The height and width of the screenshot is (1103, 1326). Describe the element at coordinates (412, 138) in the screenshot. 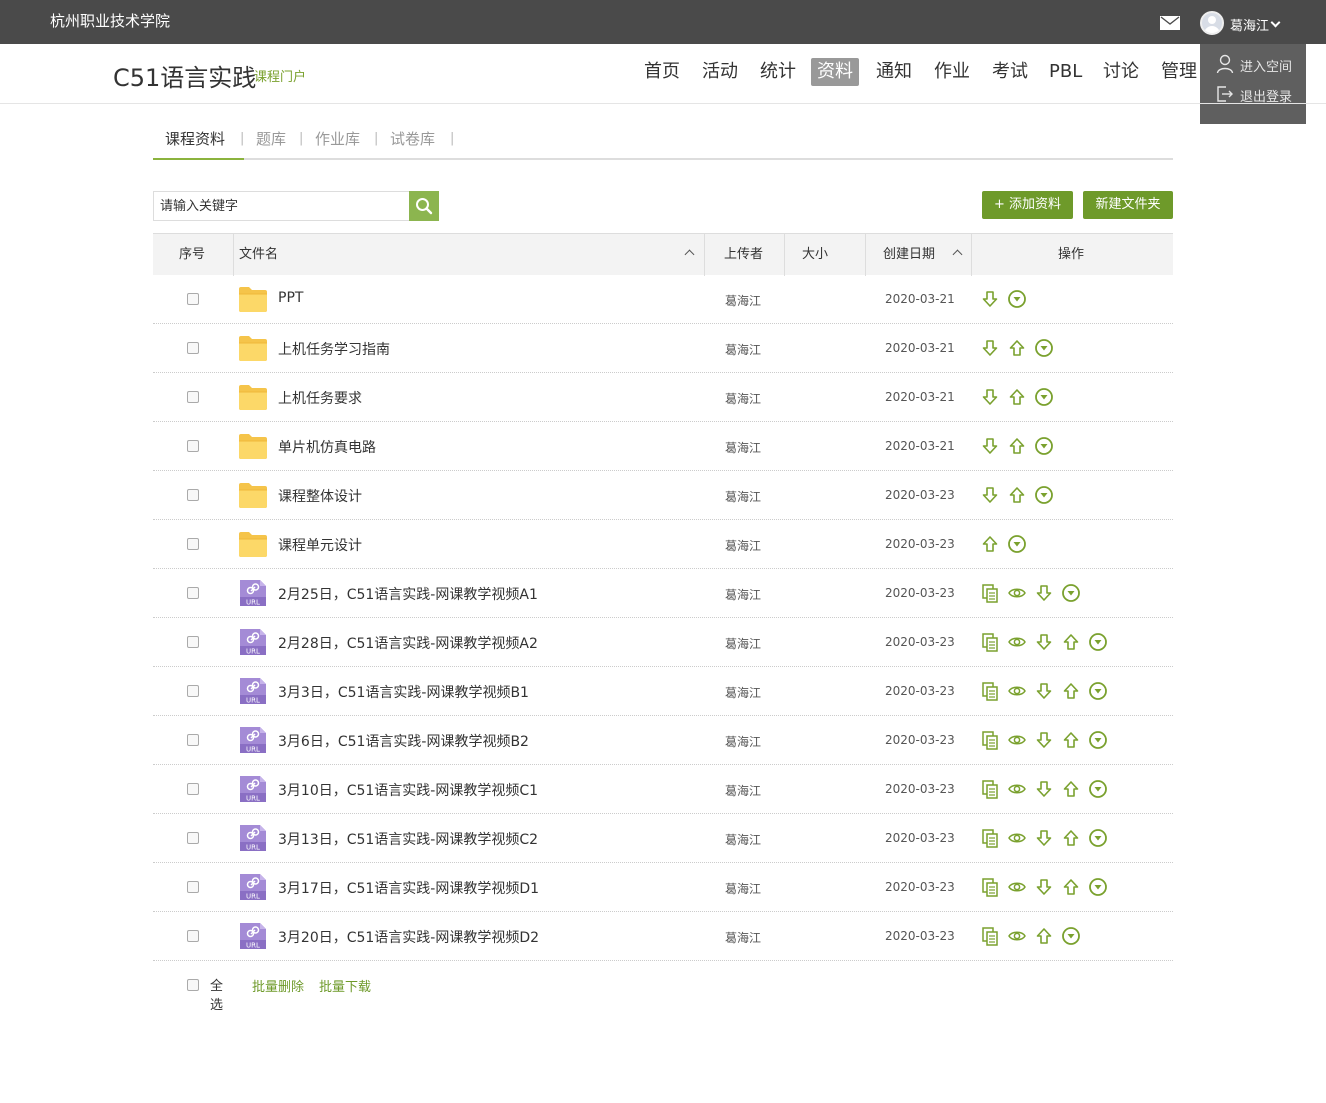

I see `tab-paper-bank: 试卷库` at that location.